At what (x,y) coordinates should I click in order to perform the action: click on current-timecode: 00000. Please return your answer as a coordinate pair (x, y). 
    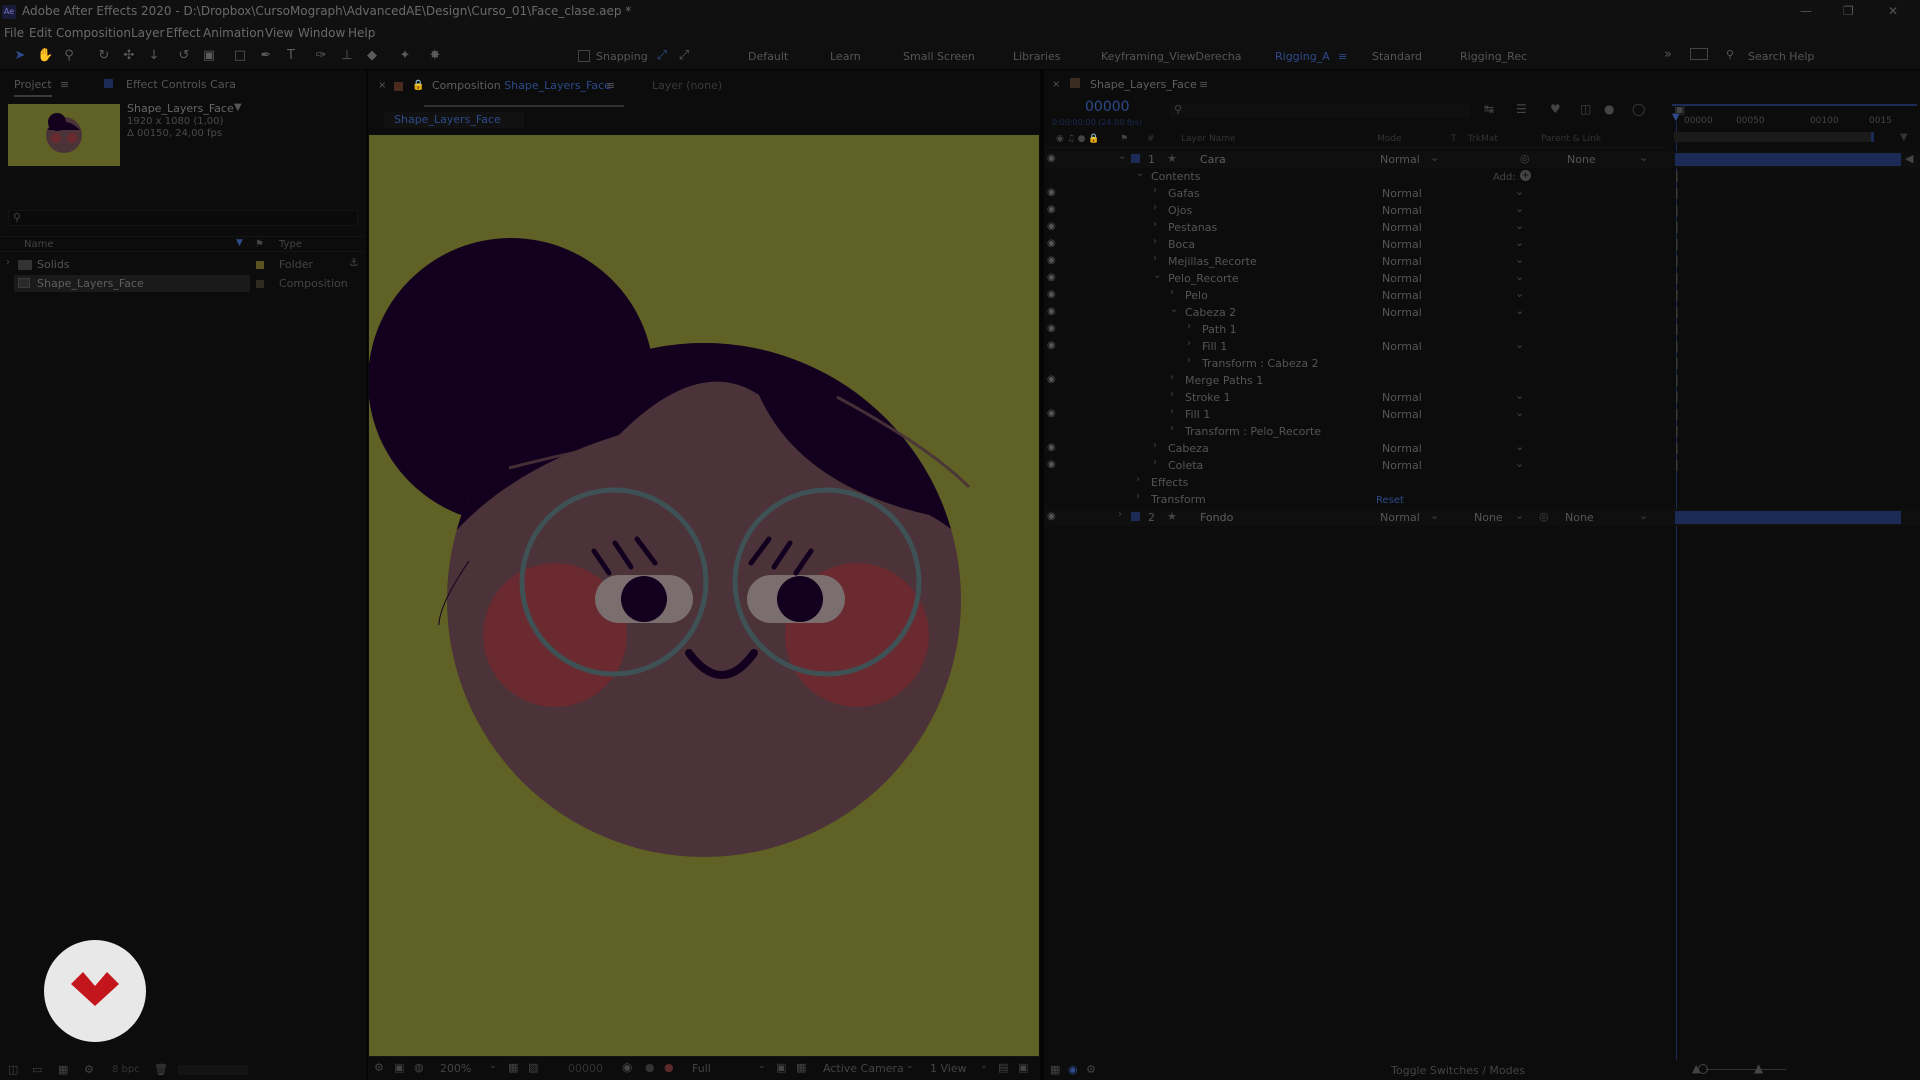
    Looking at the image, I should click on (1107, 107).